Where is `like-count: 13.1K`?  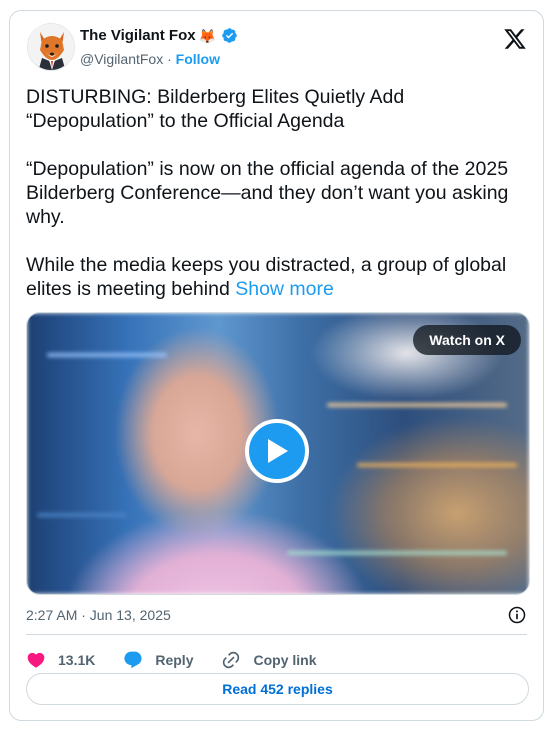 like-count: 13.1K is located at coordinates (77, 660).